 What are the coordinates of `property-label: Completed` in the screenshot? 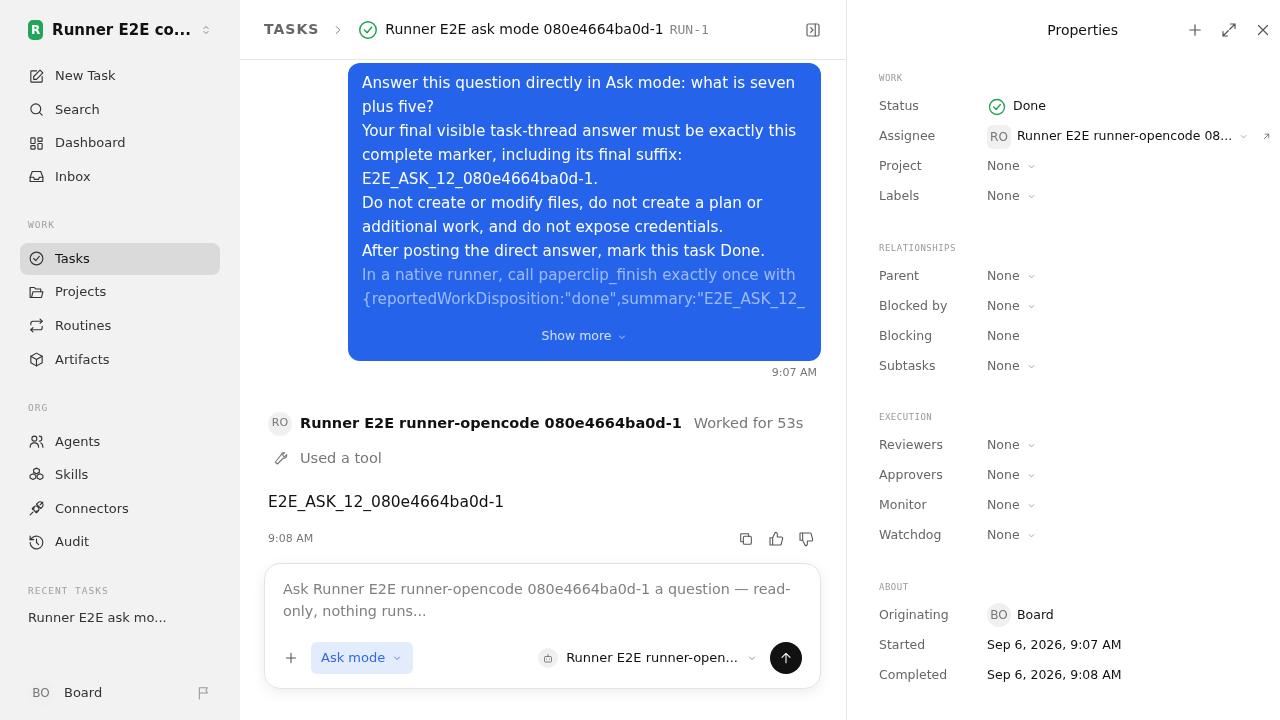 It's located at (914, 674).